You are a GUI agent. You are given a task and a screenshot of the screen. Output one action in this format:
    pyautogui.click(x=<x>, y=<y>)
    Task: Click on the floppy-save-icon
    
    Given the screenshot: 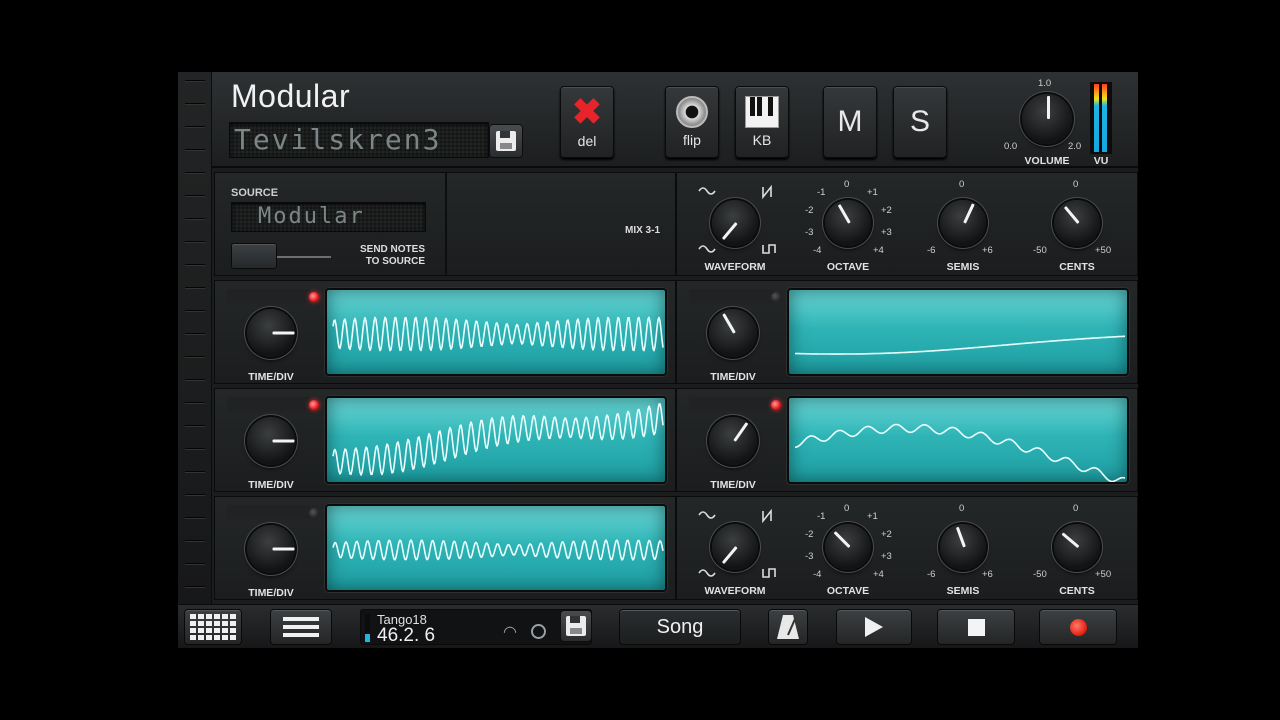 What is the action you would take?
    pyautogui.click(x=506, y=141)
    